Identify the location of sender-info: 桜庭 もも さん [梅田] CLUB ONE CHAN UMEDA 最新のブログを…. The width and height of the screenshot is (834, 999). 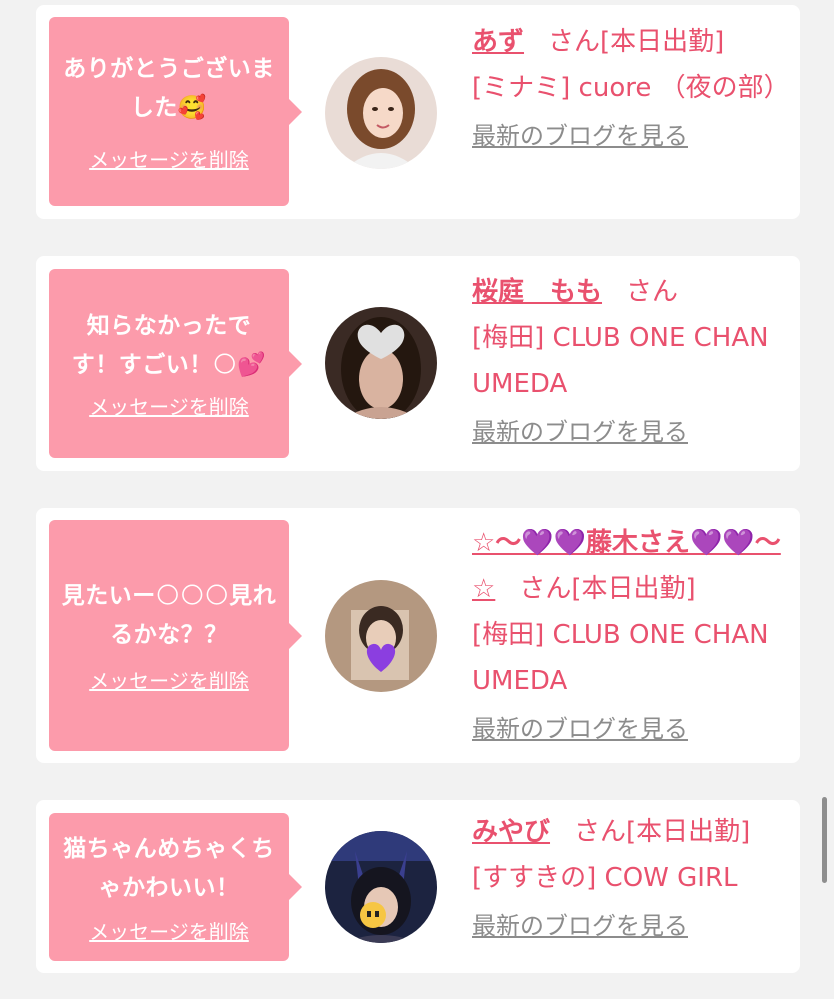
(630, 362).